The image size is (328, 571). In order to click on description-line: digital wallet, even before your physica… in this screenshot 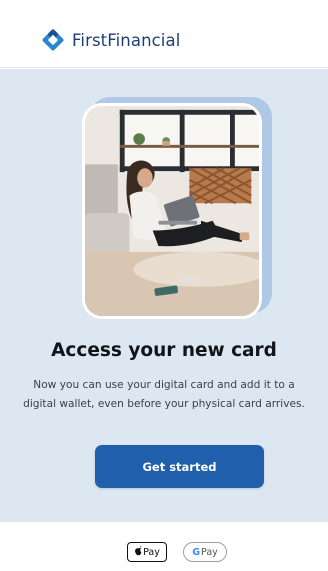, I will do `click(164, 404)`.